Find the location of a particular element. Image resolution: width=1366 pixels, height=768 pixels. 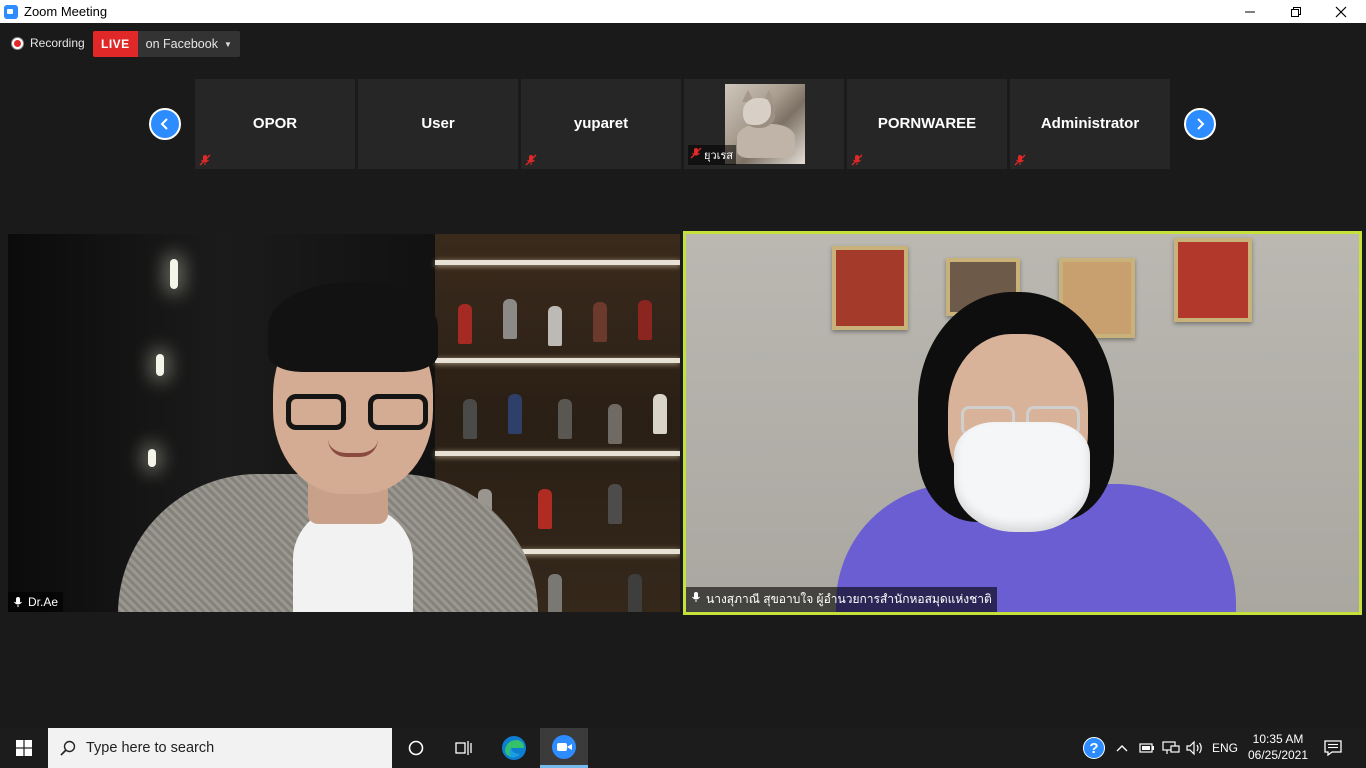

cortana-circle-icon is located at coordinates (416, 748).